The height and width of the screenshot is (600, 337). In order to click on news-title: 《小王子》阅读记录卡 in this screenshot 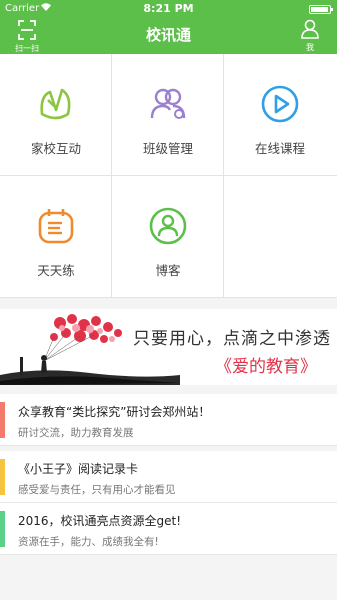, I will do `click(78, 469)`.